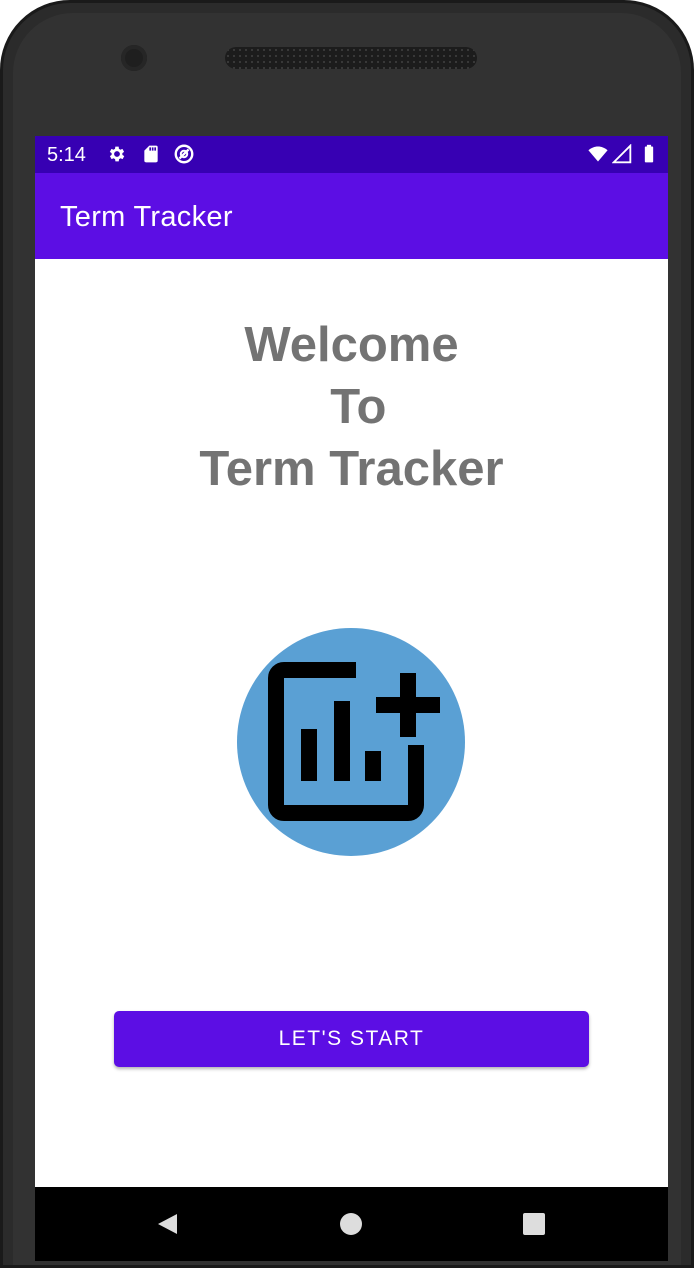 This screenshot has height=1268, width=694. Describe the element at coordinates (351, 1039) in the screenshot. I see `lets-start-button: LET'S START` at that location.